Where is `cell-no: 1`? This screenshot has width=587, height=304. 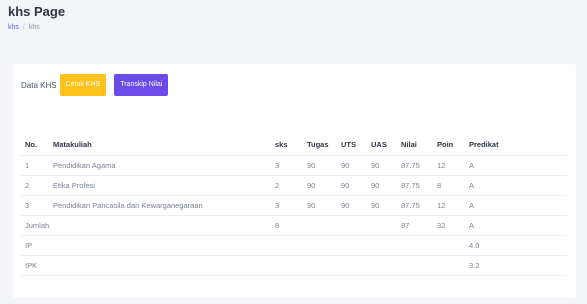
cell-no: 1 is located at coordinates (35, 165).